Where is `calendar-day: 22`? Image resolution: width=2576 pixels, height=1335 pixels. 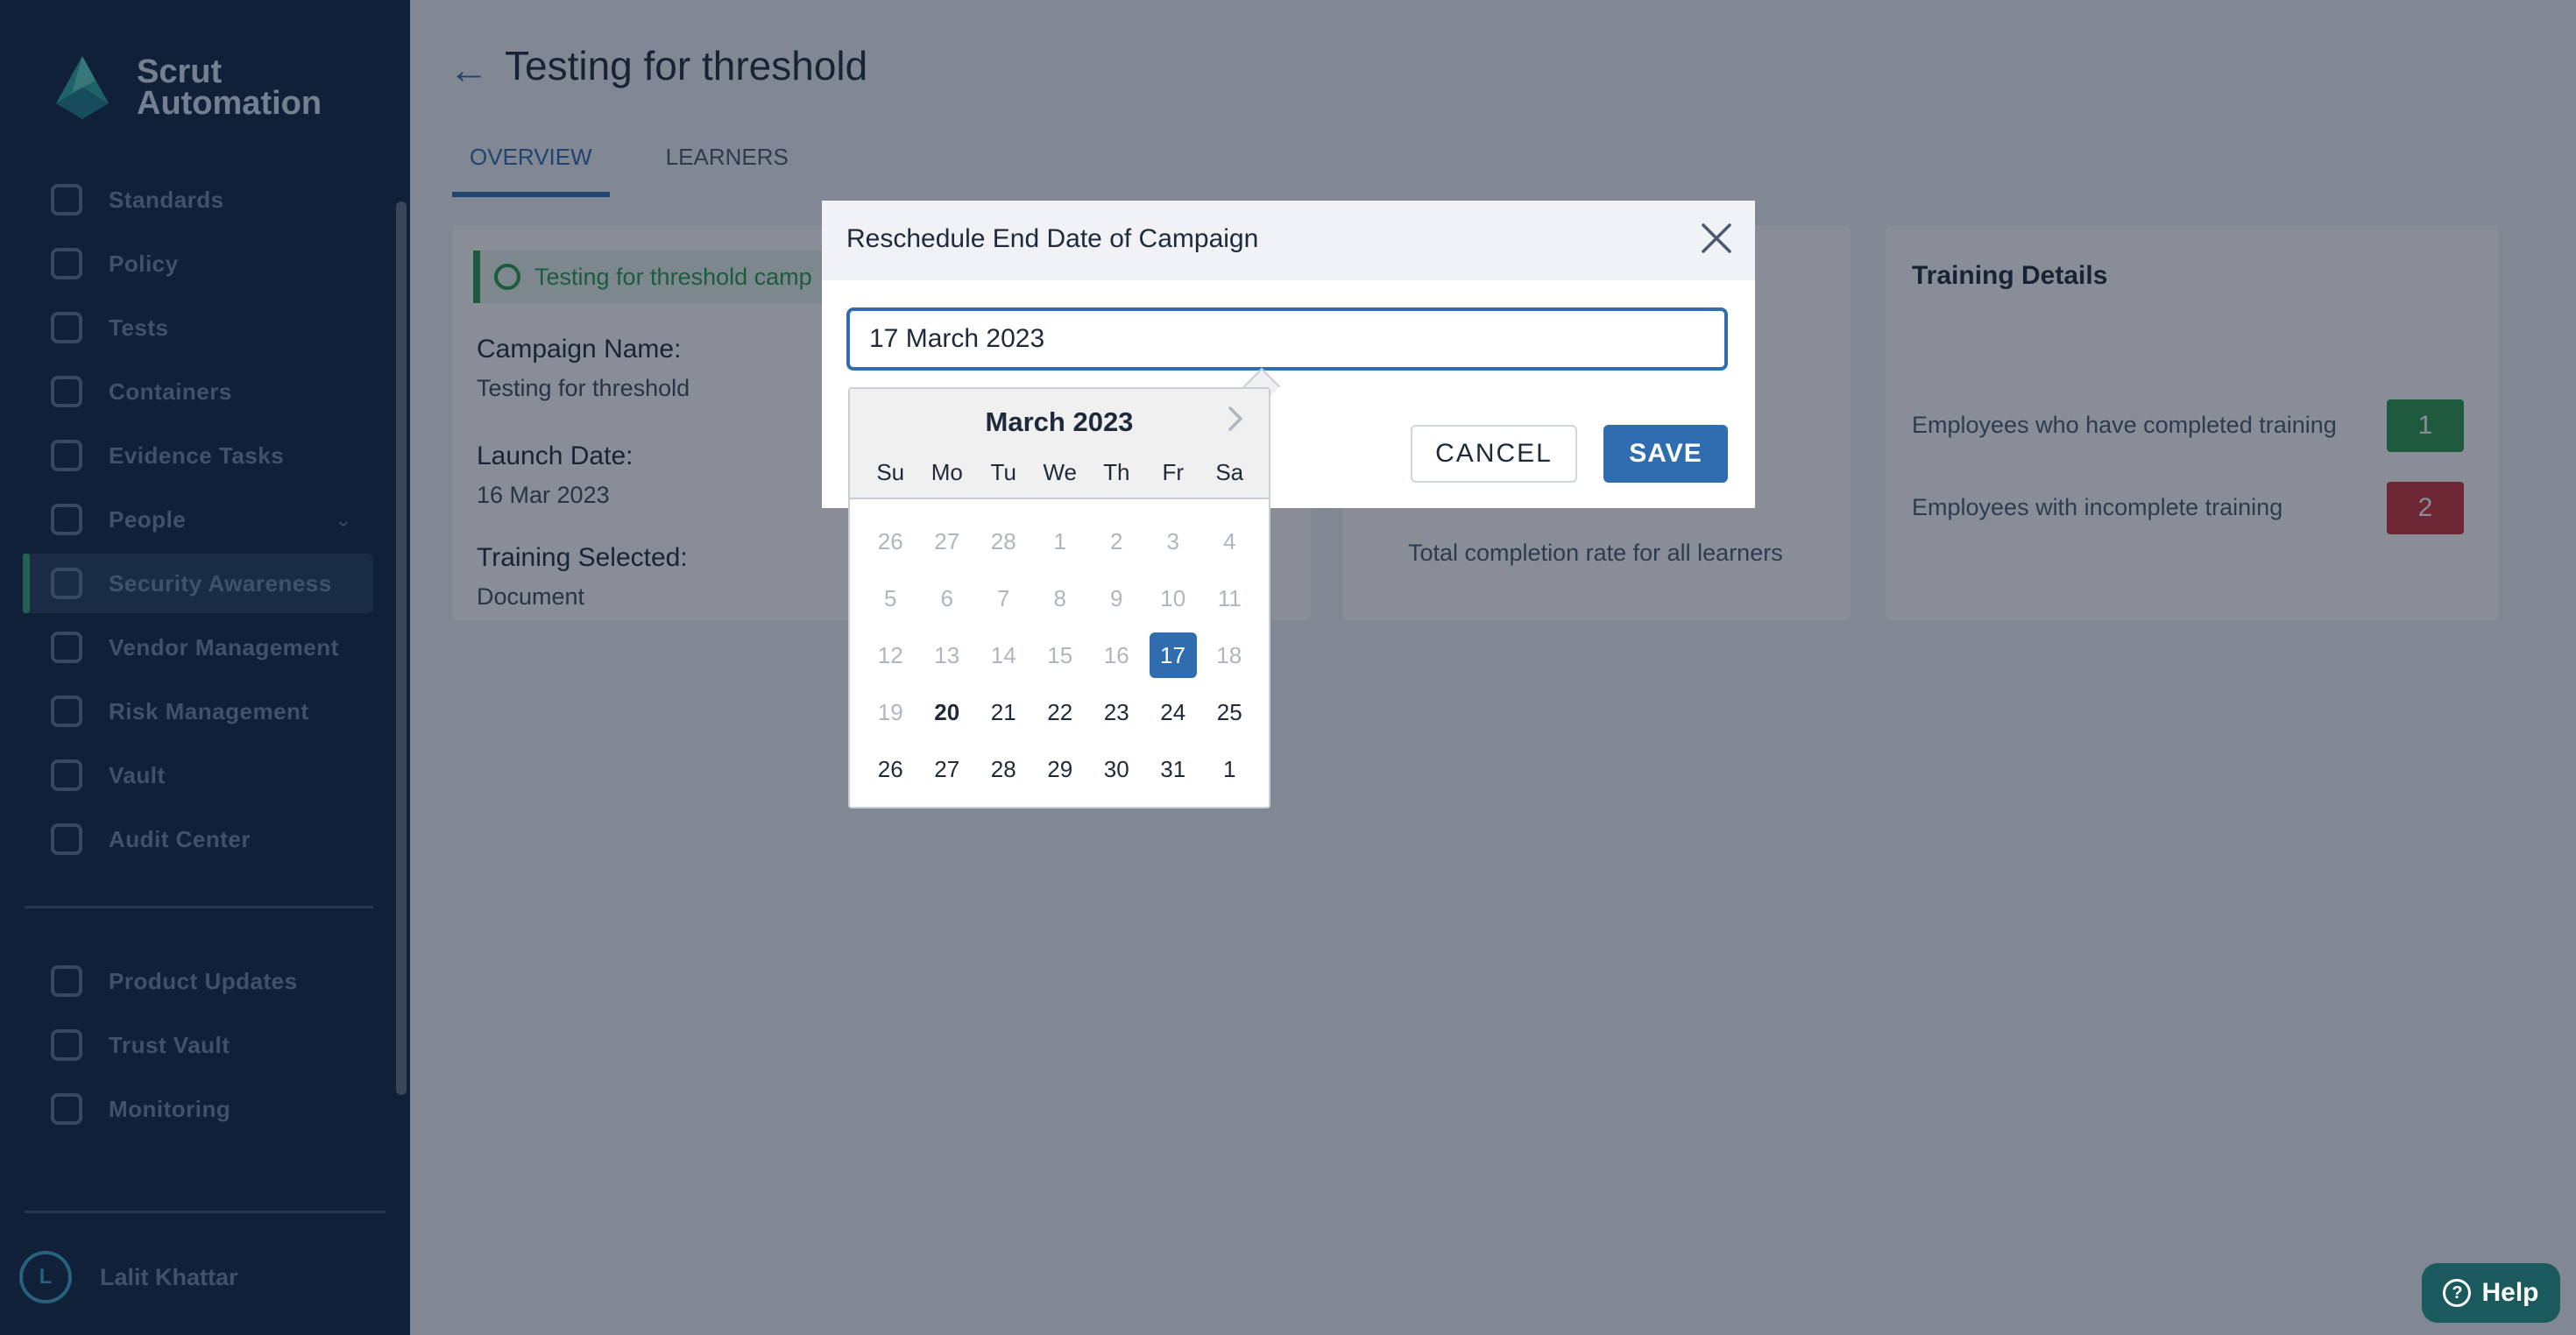 calendar-day: 22 is located at coordinates (1060, 712).